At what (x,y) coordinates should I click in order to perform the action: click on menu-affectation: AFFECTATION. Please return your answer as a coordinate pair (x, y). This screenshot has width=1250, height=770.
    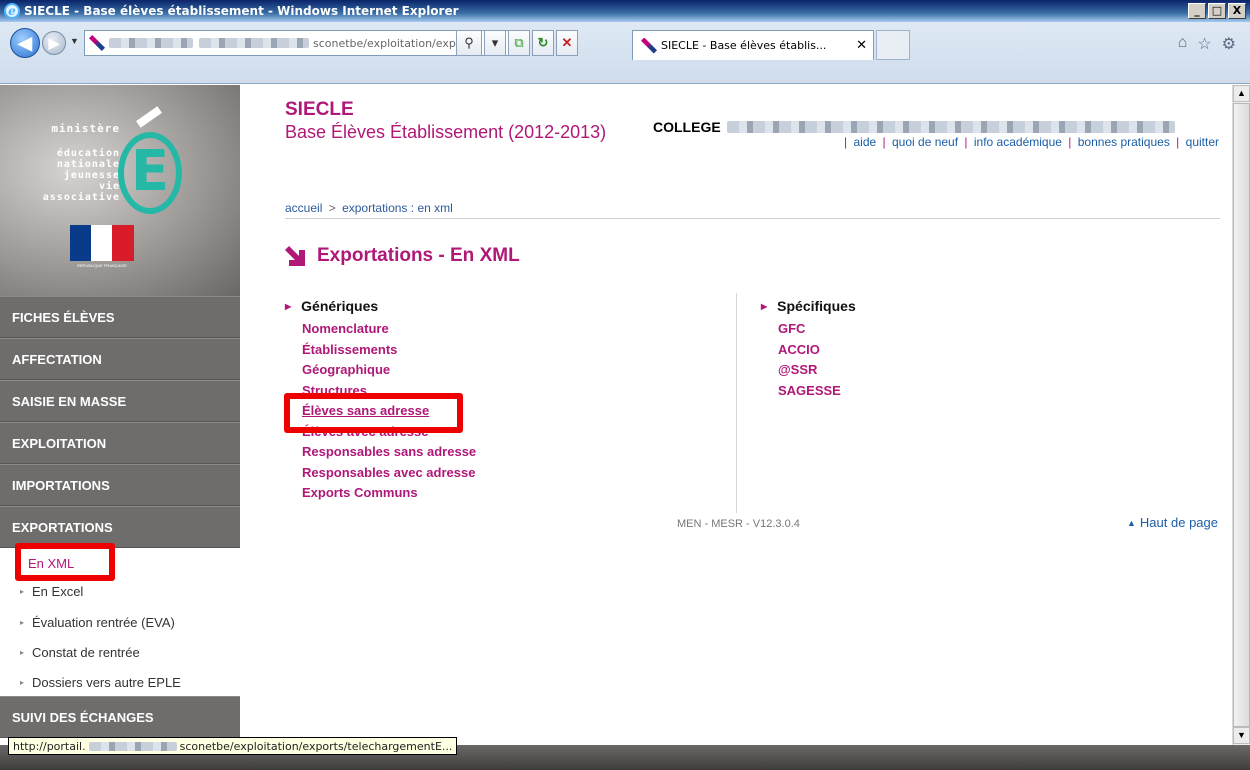
    Looking at the image, I should click on (120, 359).